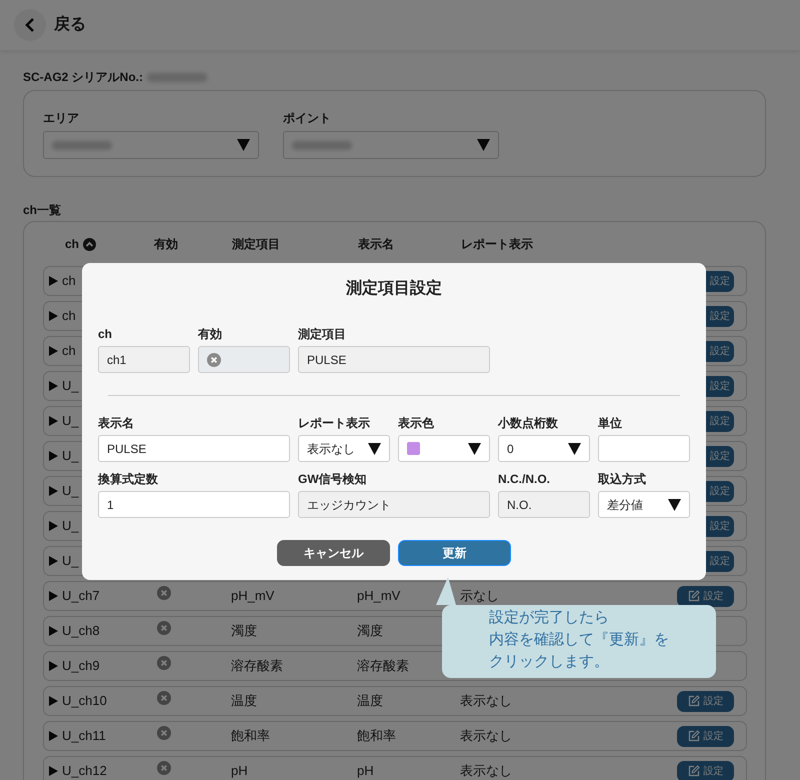  What do you see at coordinates (250, 736) in the screenshot?
I see `measurement-text: 飽和率` at bounding box center [250, 736].